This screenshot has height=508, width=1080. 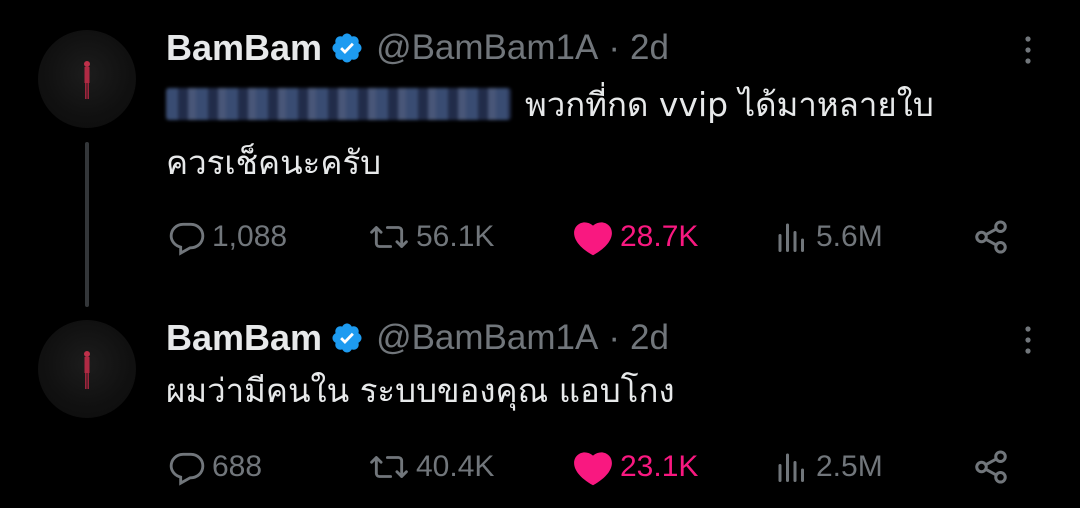 What do you see at coordinates (87, 224) in the screenshot?
I see `thread-line` at bounding box center [87, 224].